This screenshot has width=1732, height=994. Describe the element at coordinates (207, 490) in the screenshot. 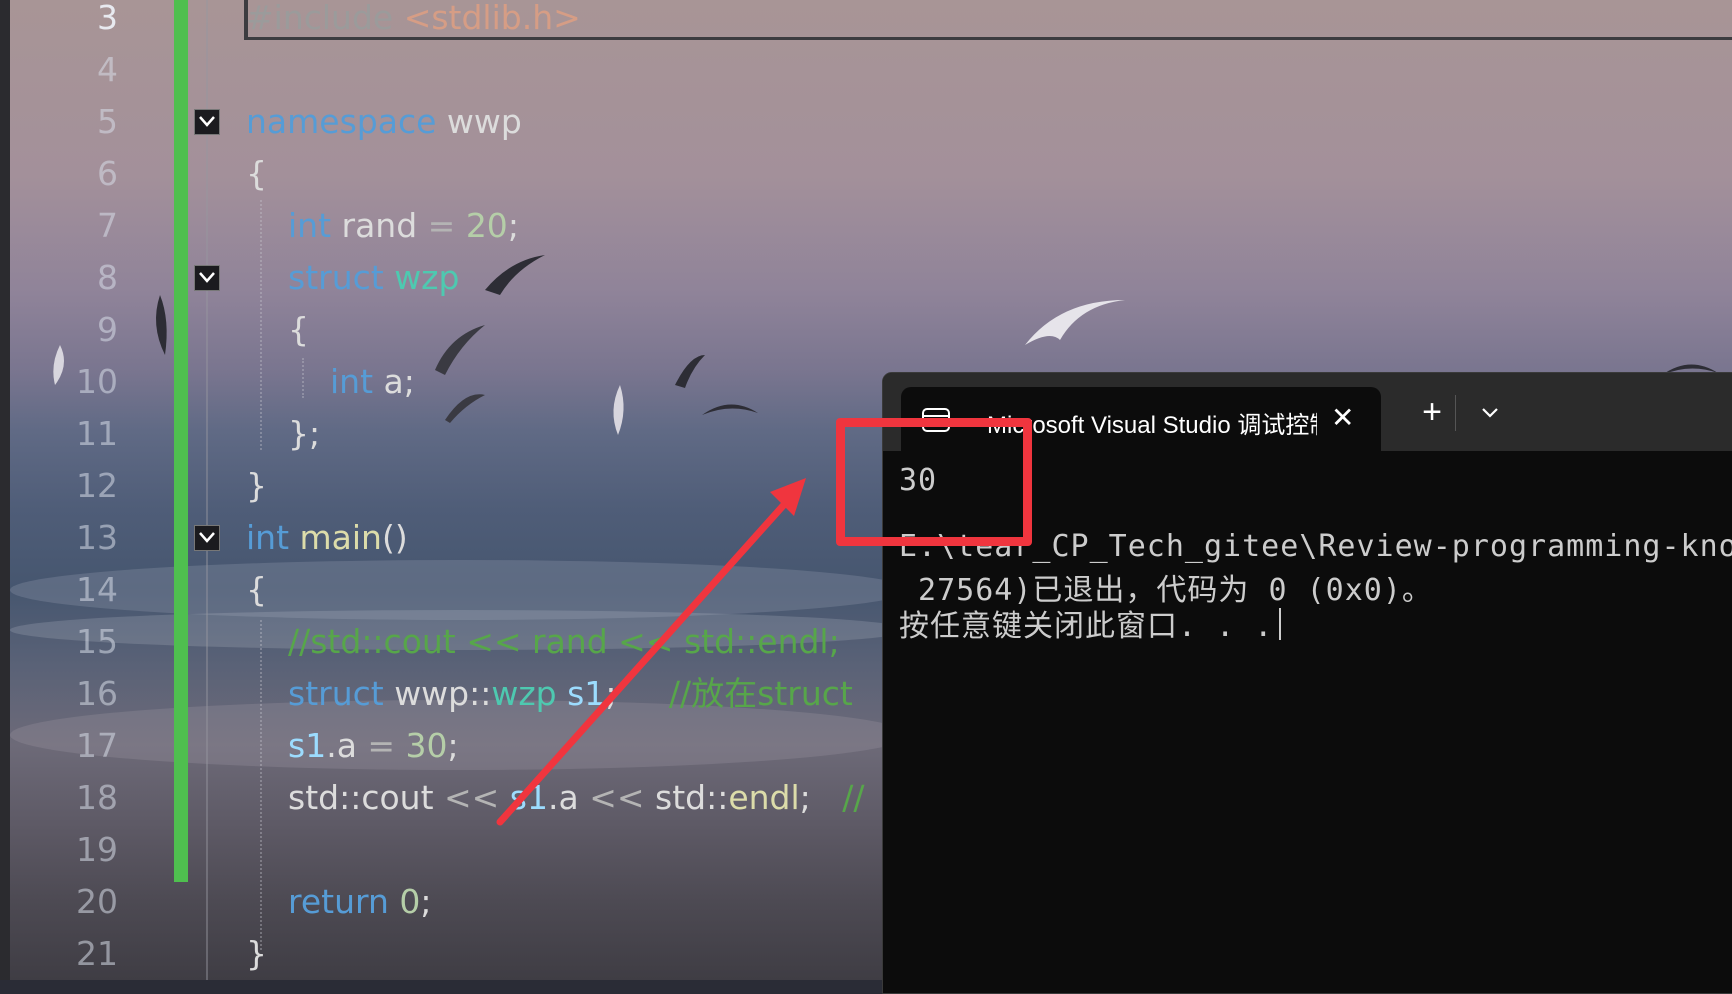

I see `outline-guide` at that location.